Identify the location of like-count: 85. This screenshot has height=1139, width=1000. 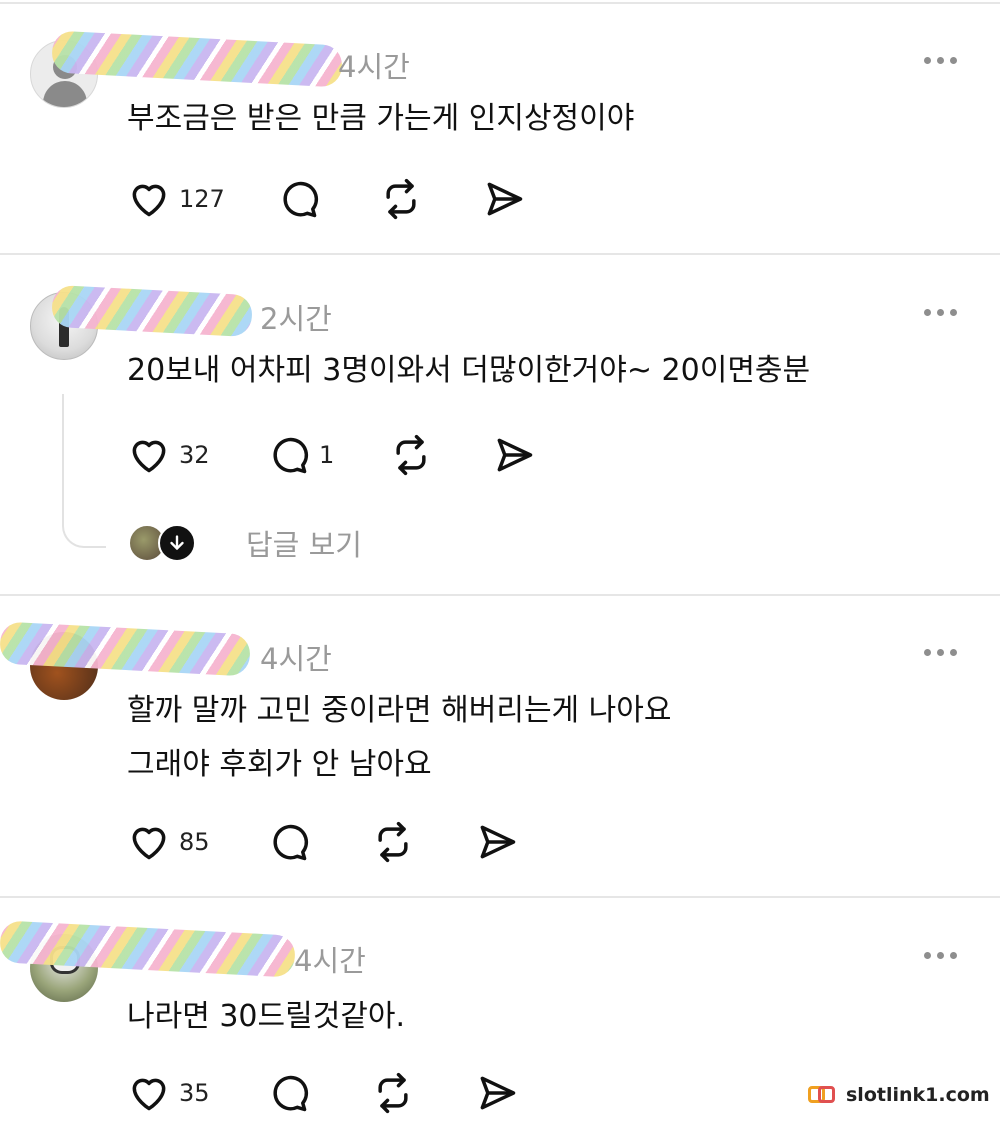
(194, 842).